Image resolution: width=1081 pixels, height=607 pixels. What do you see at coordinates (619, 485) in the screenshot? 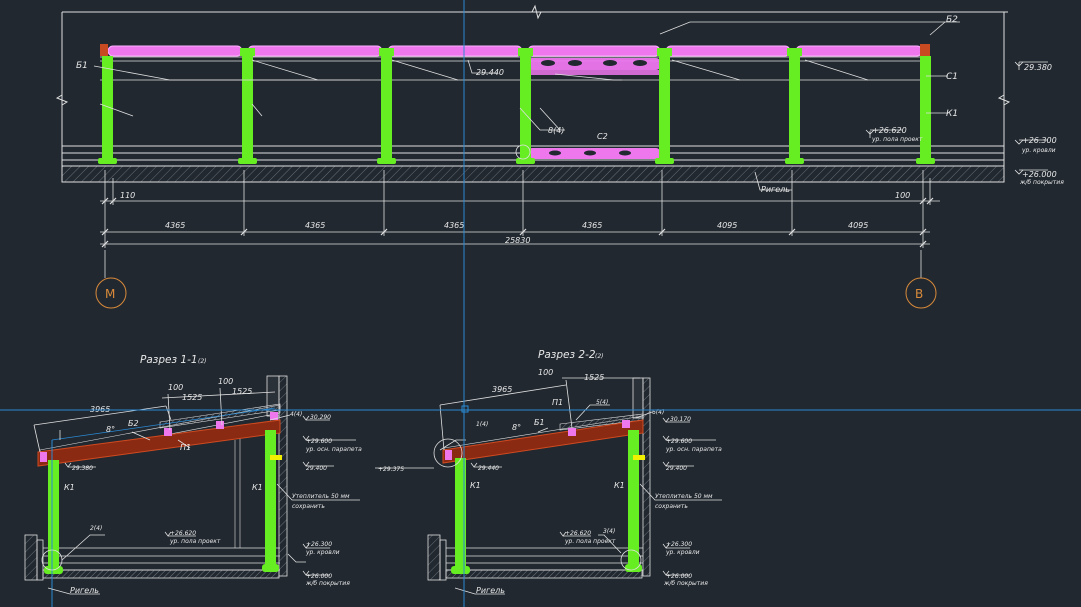
I see `s22-k1-right: К1` at bounding box center [619, 485].